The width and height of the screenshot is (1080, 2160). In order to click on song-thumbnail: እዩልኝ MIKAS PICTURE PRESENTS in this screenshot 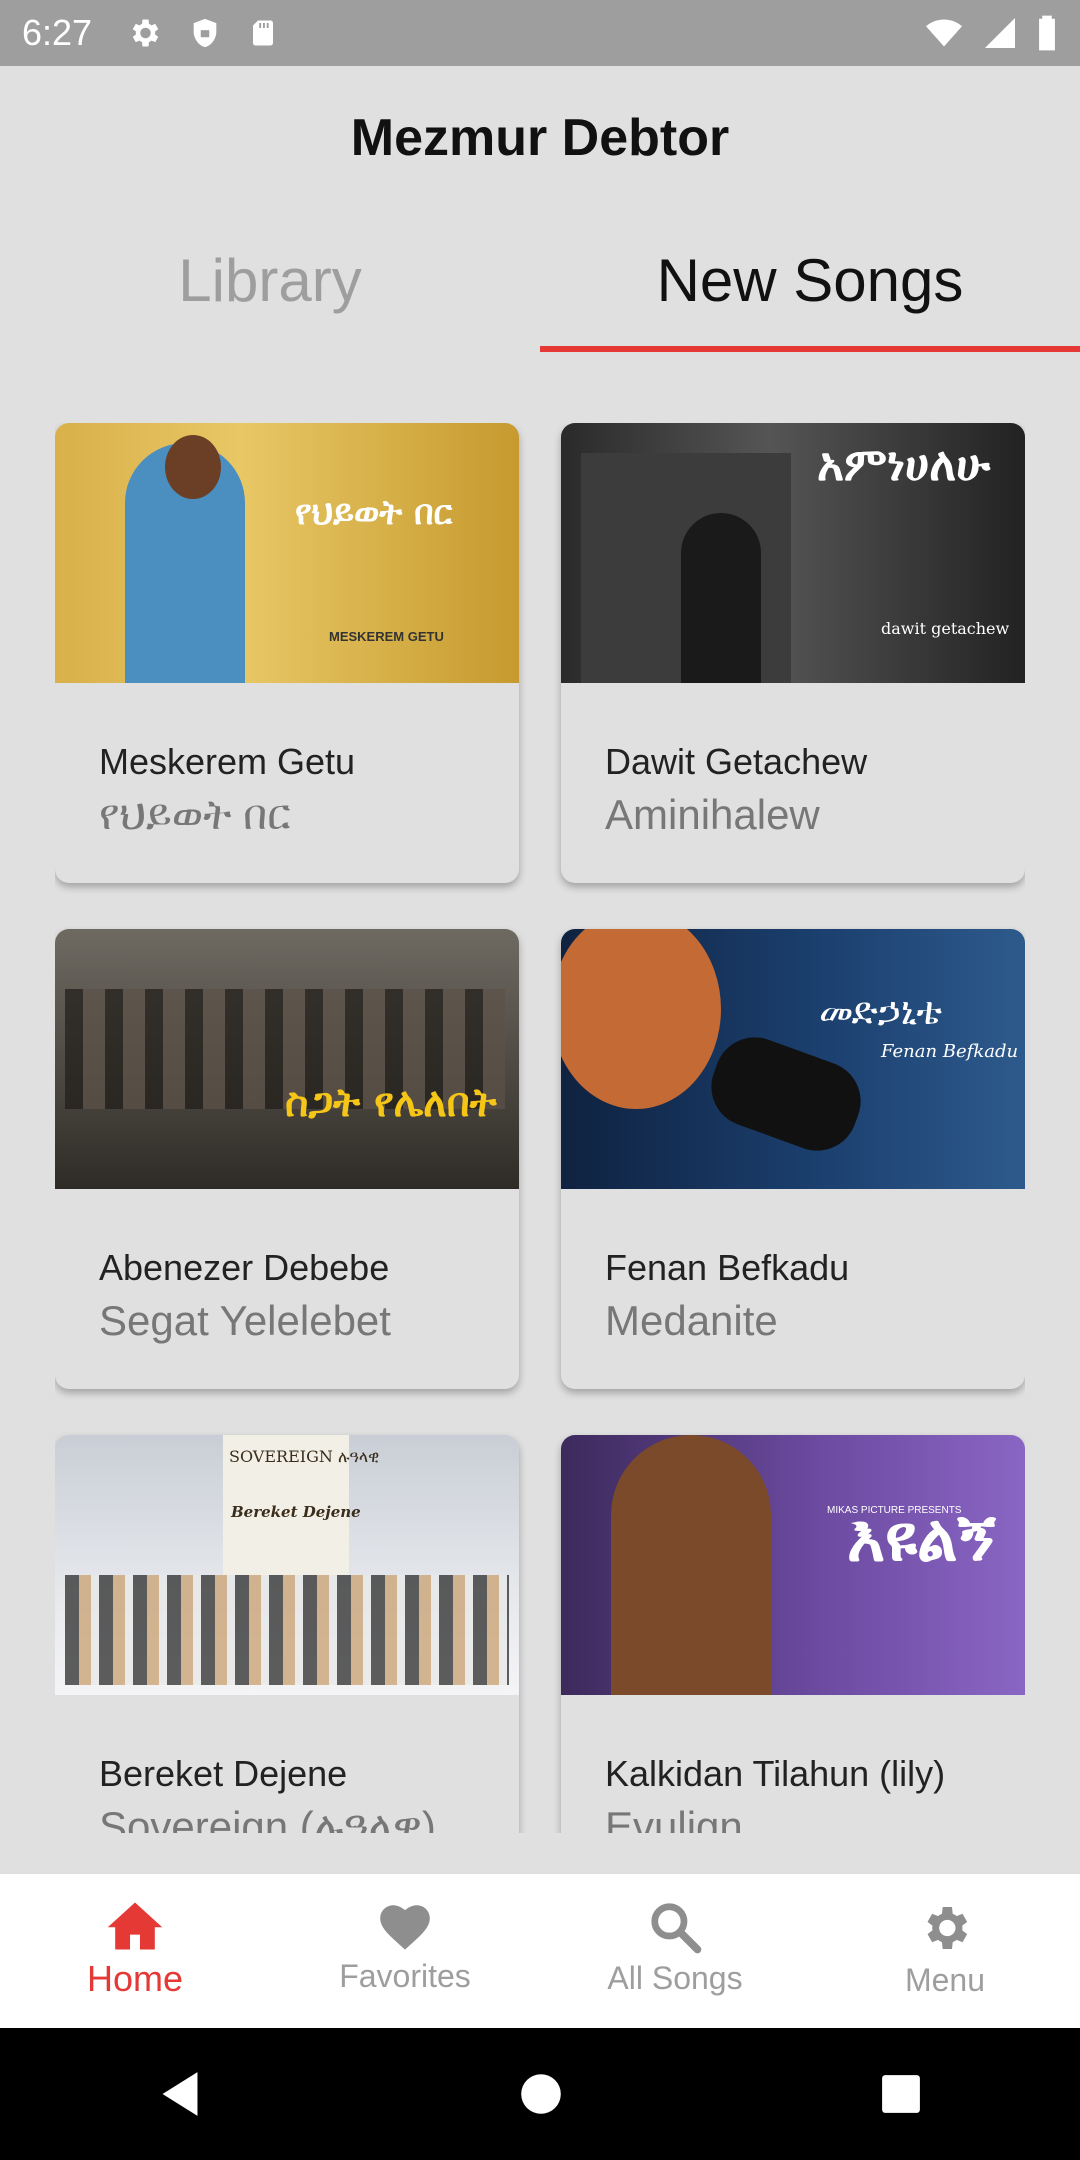, I will do `click(793, 1565)`.